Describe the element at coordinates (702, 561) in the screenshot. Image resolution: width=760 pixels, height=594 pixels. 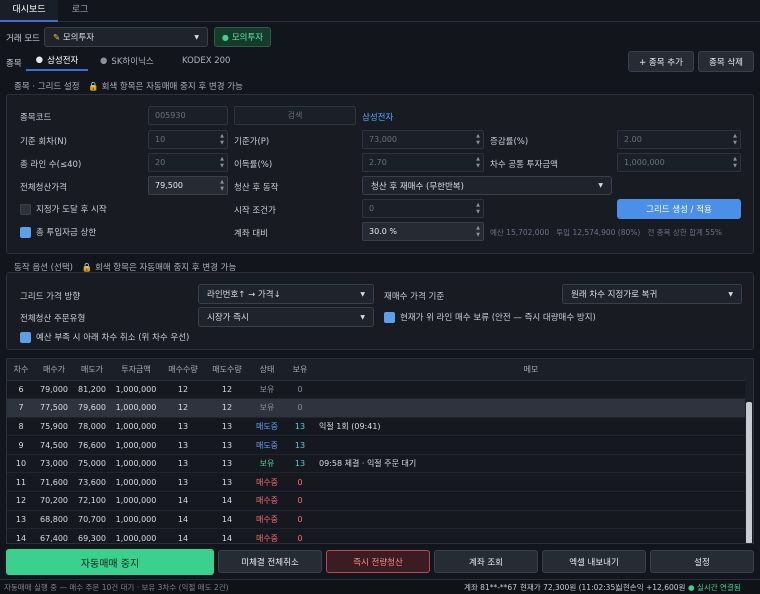
I see `settings-button: 설정` at that location.